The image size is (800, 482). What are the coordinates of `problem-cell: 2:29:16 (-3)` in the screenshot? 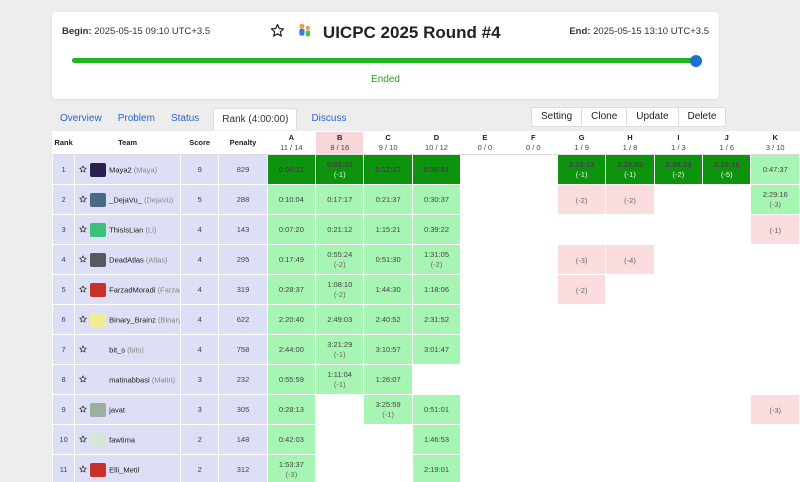 It's located at (775, 199).